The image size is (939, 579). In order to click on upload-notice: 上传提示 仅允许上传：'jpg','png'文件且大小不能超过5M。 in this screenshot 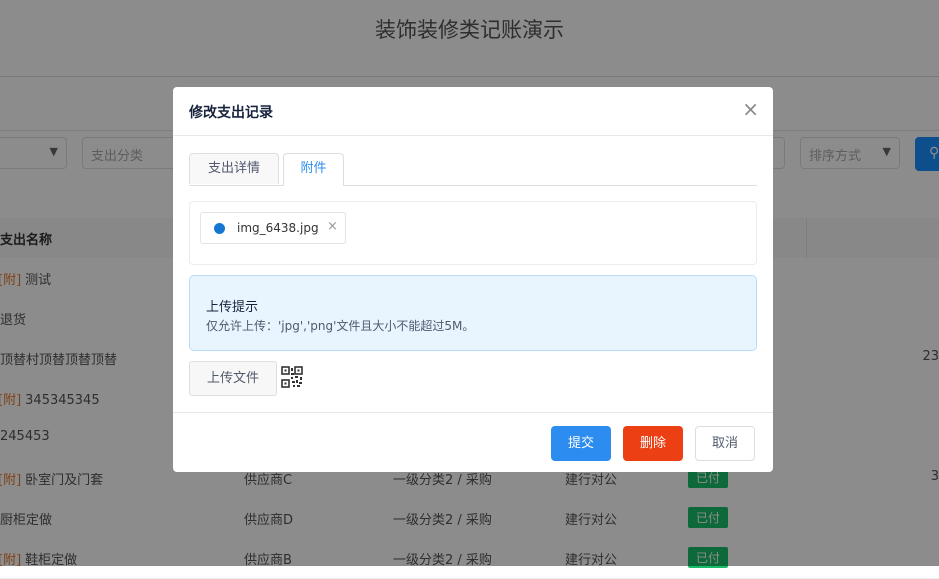, I will do `click(473, 313)`.